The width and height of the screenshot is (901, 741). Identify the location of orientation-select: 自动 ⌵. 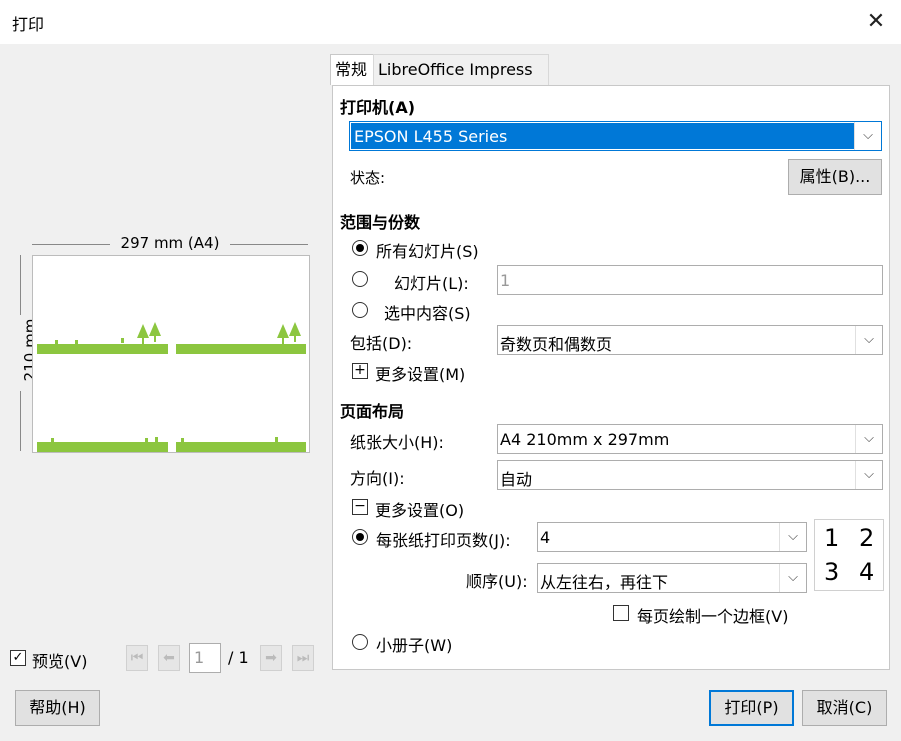
(690, 475).